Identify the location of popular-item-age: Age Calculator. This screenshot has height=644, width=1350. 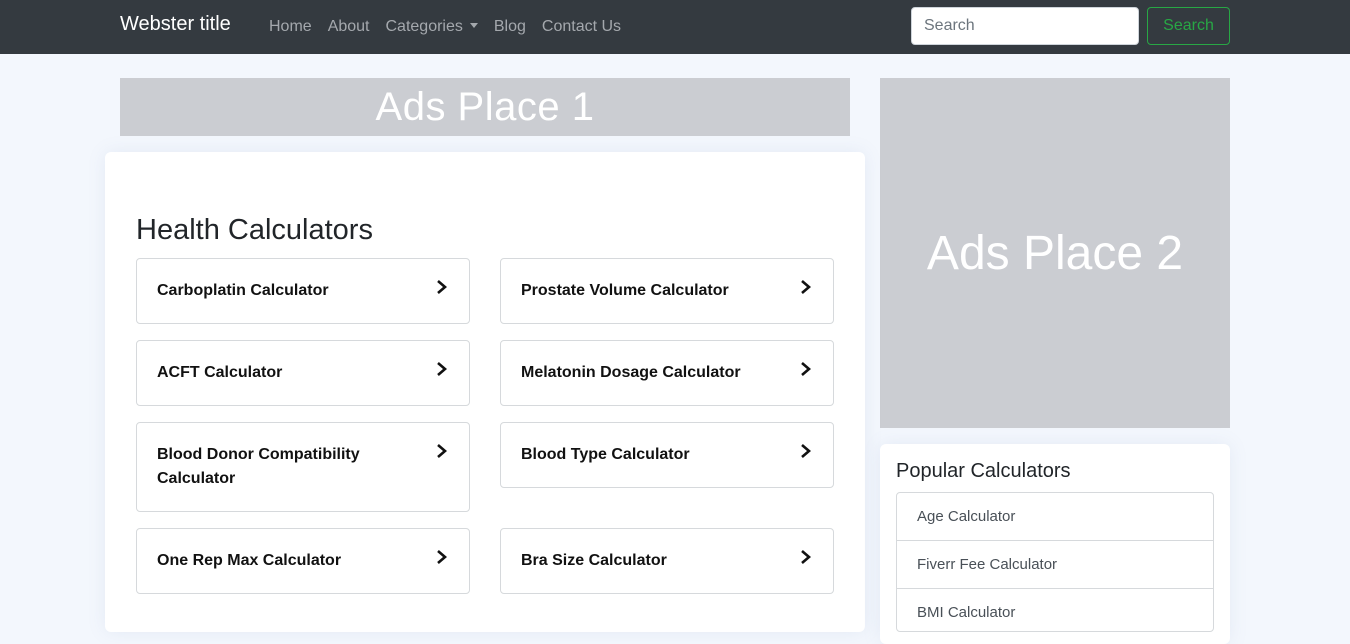
(1055, 517).